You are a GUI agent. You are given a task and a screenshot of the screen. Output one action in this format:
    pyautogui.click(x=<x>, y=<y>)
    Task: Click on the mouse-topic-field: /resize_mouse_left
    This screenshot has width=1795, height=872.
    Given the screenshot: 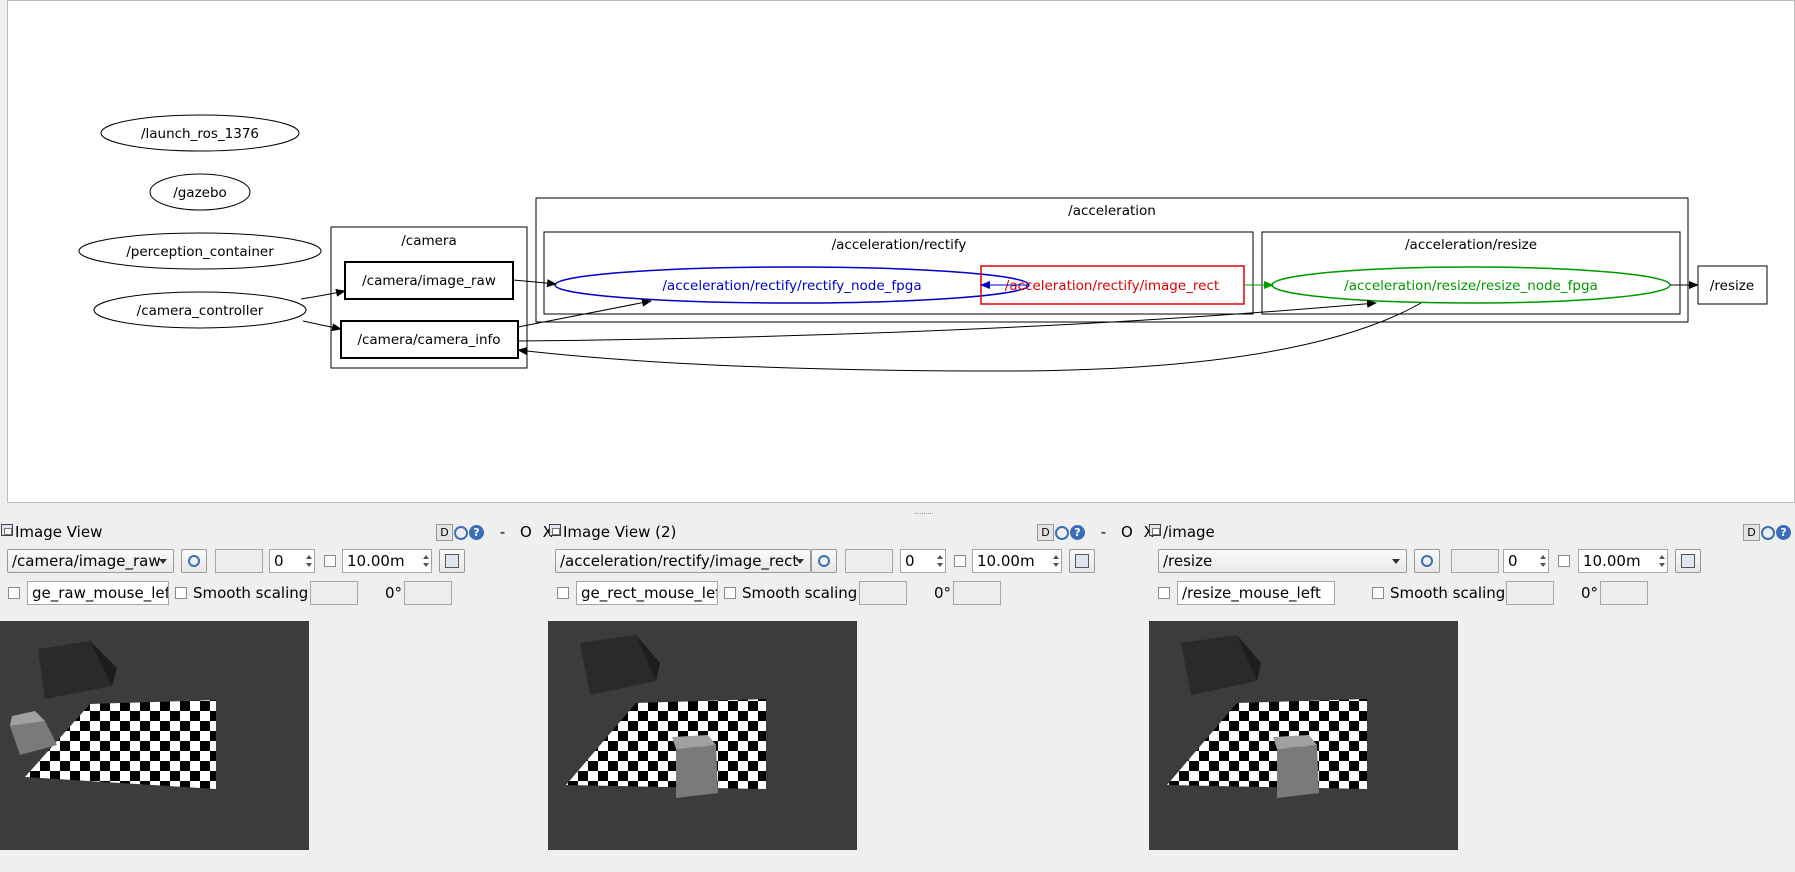 What is the action you would take?
    pyautogui.click(x=1256, y=593)
    